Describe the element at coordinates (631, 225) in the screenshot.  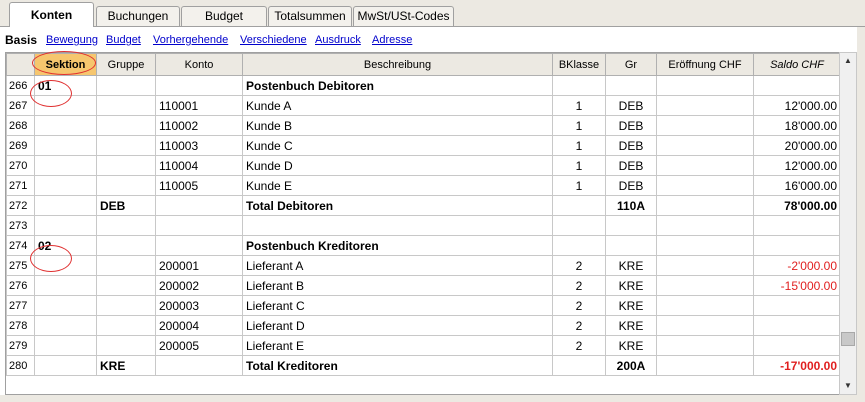
I see `cell-gr` at that location.